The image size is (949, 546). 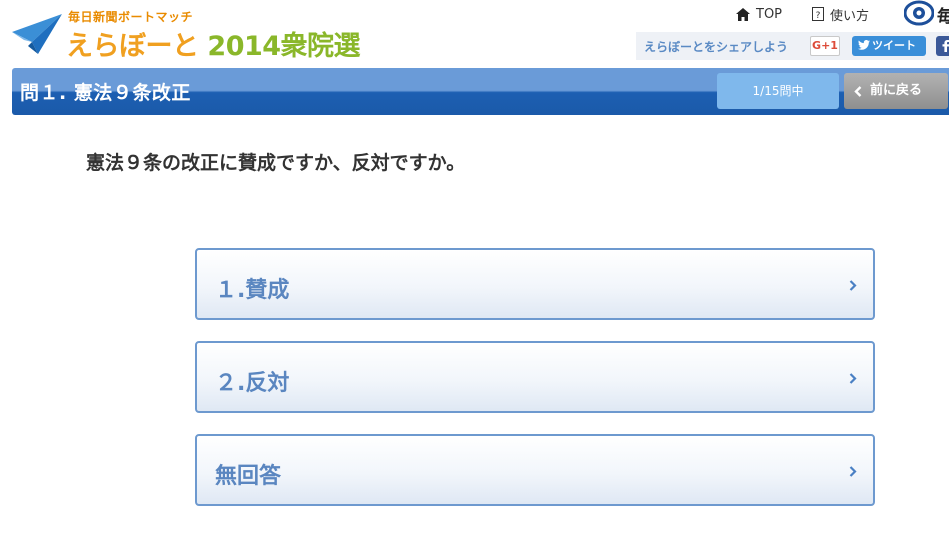 I want to click on share-label: えらぼーとをシェアしよう, so click(x=716, y=47).